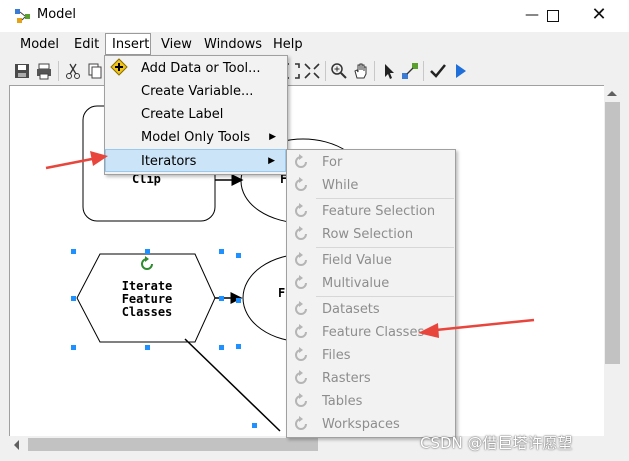  Describe the element at coordinates (460, 71) in the screenshot. I see `run-icon` at that location.